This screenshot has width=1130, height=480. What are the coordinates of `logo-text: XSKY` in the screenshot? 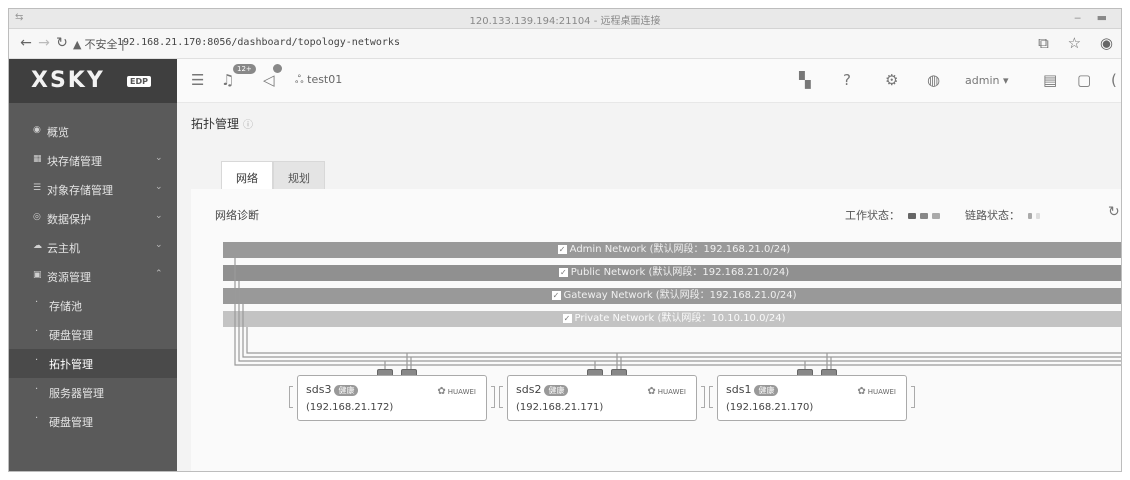 It's located at (68, 80).